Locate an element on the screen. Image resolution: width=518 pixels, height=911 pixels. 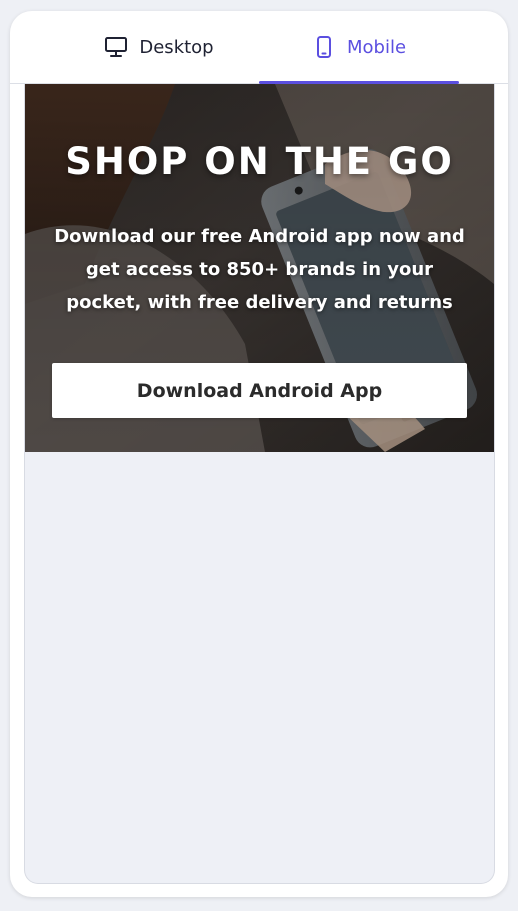
banner-title: SHOP ON THE GO is located at coordinates (259, 161).